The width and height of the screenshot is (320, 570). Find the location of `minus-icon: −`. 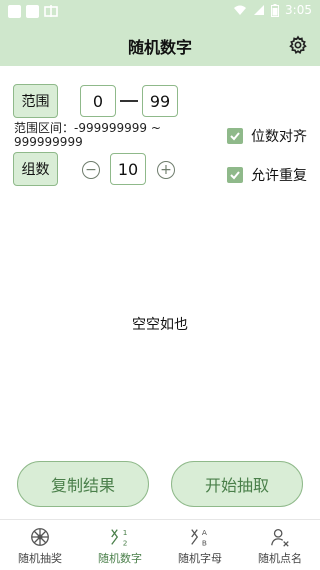

minus-icon: − is located at coordinates (91, 170).